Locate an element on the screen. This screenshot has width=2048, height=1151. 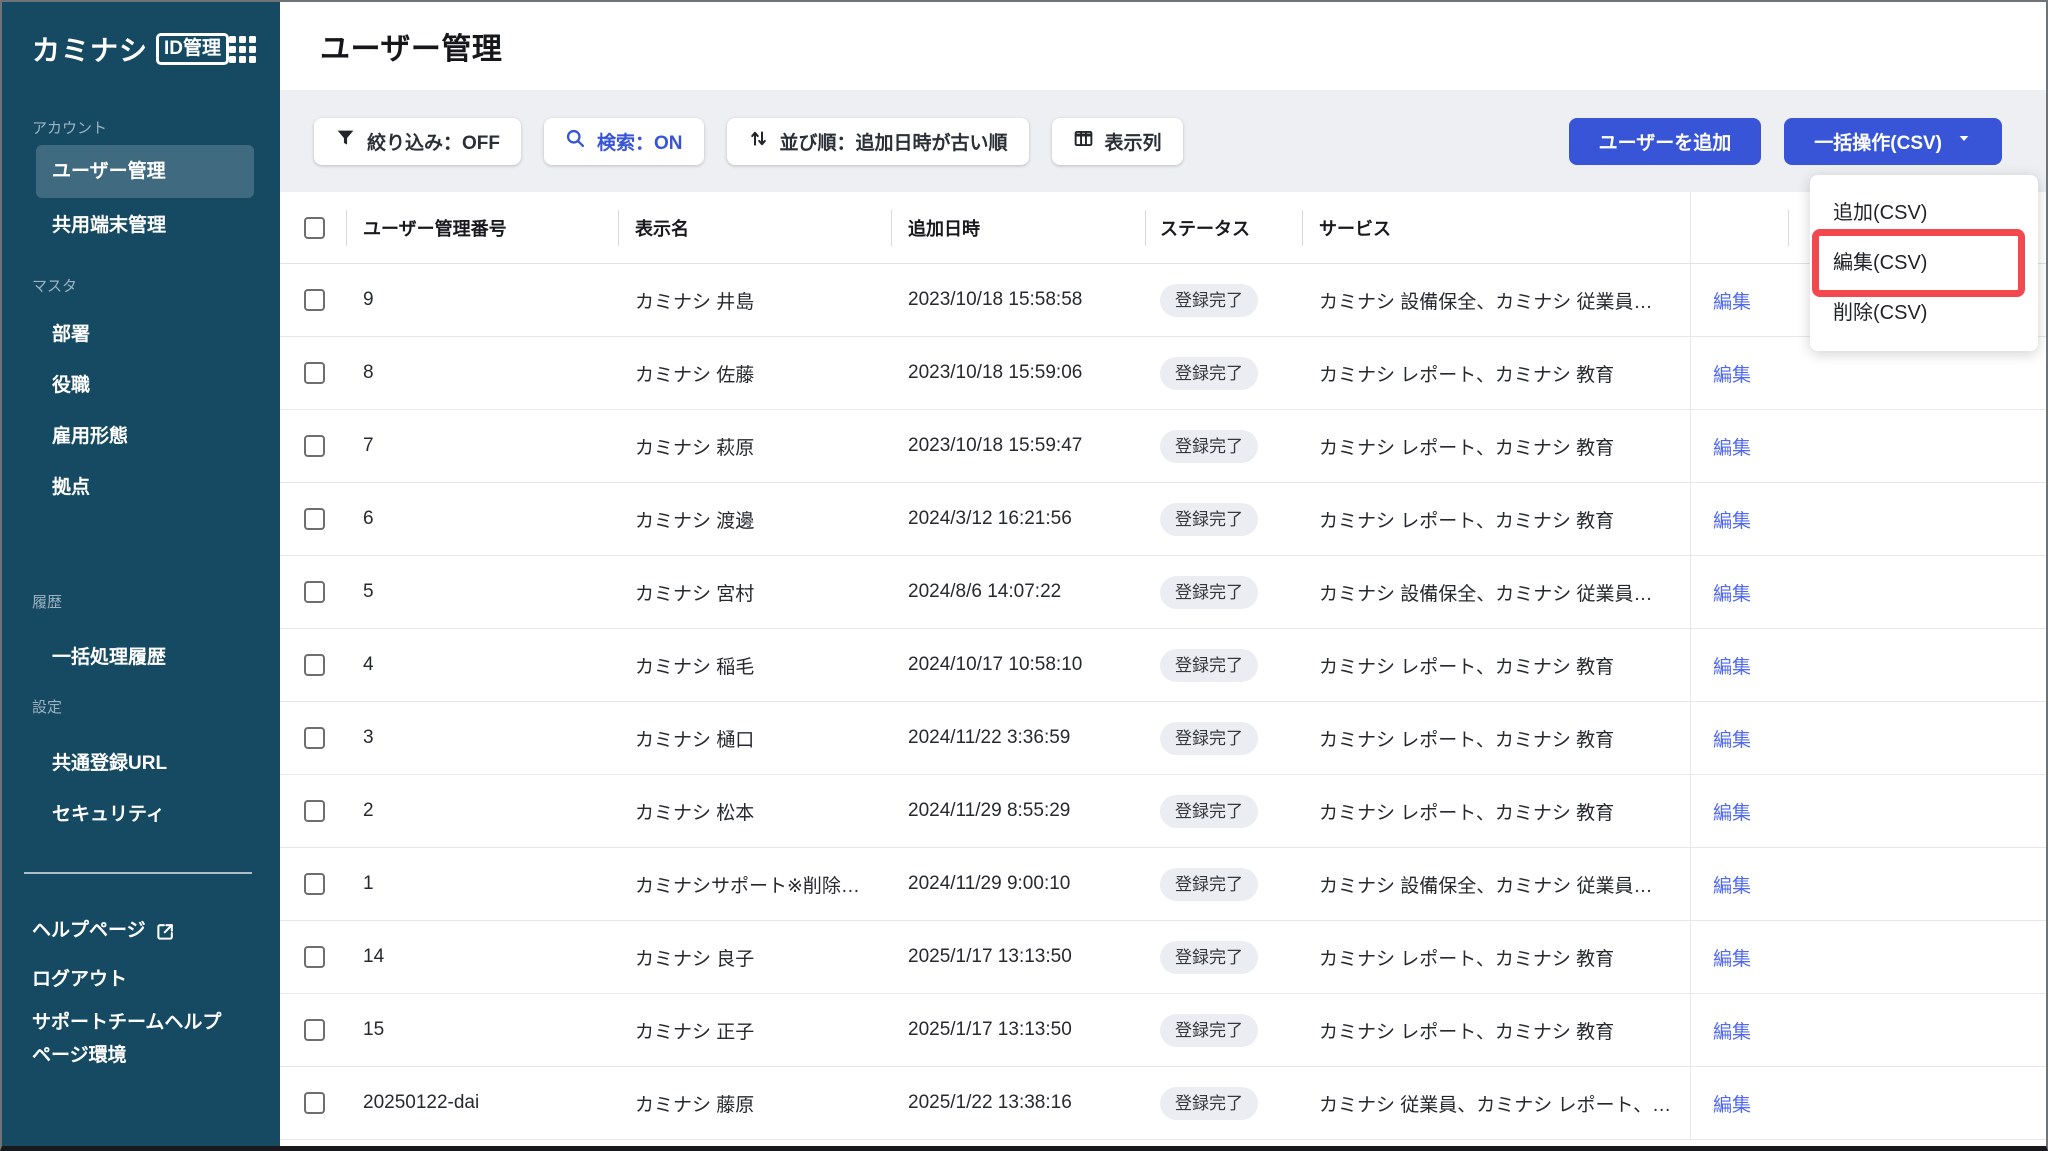
bulk-operation-button: 一括操作(CSV) is located at coordinates (1893, 141).